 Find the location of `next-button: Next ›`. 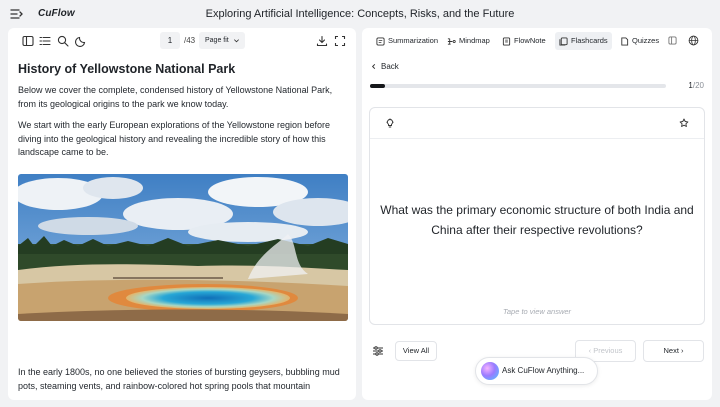

next-button: Next › is located at coordinates (673, 351).